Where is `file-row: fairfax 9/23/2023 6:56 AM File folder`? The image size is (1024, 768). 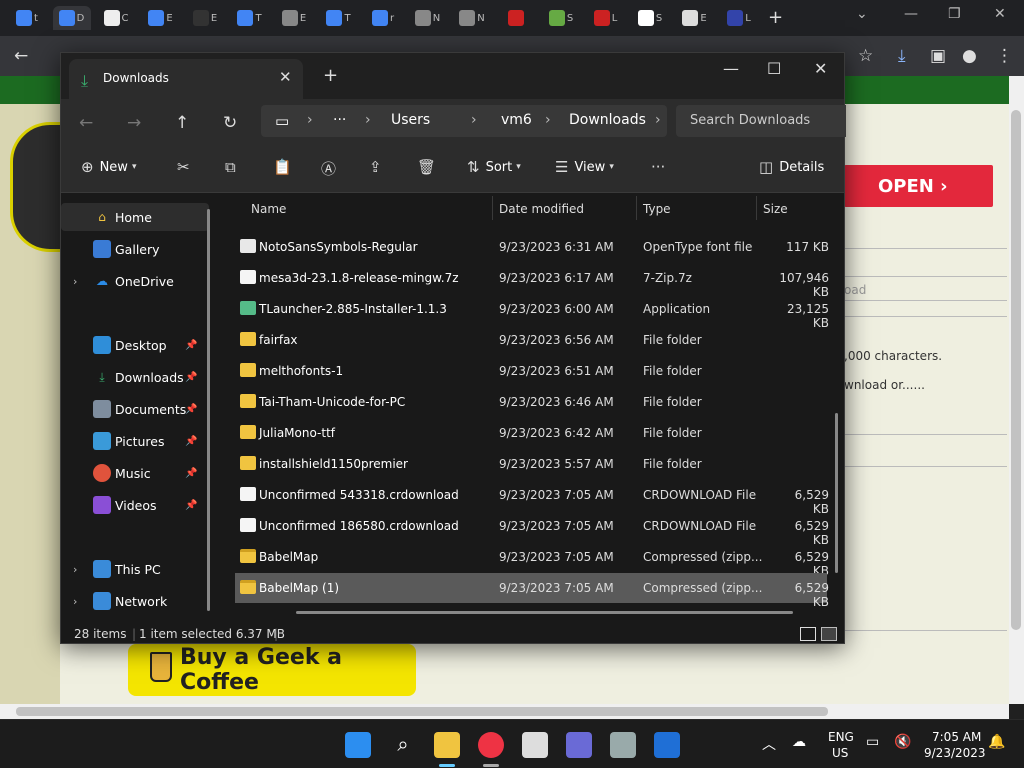 file-row: fairfax 9/23/2023 6:56 AM File folder is located at coordinates (531, 340).